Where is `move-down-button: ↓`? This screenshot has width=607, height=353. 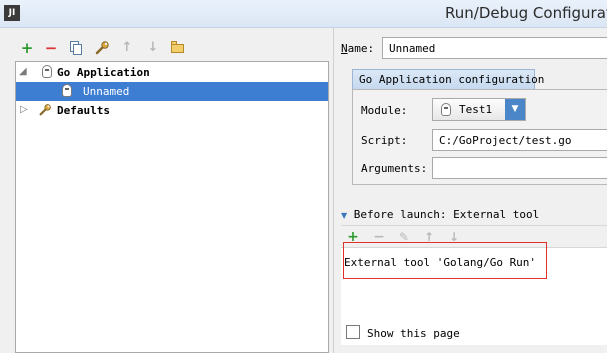
move-down-button: ↓ is located at coordinates (153, 48).